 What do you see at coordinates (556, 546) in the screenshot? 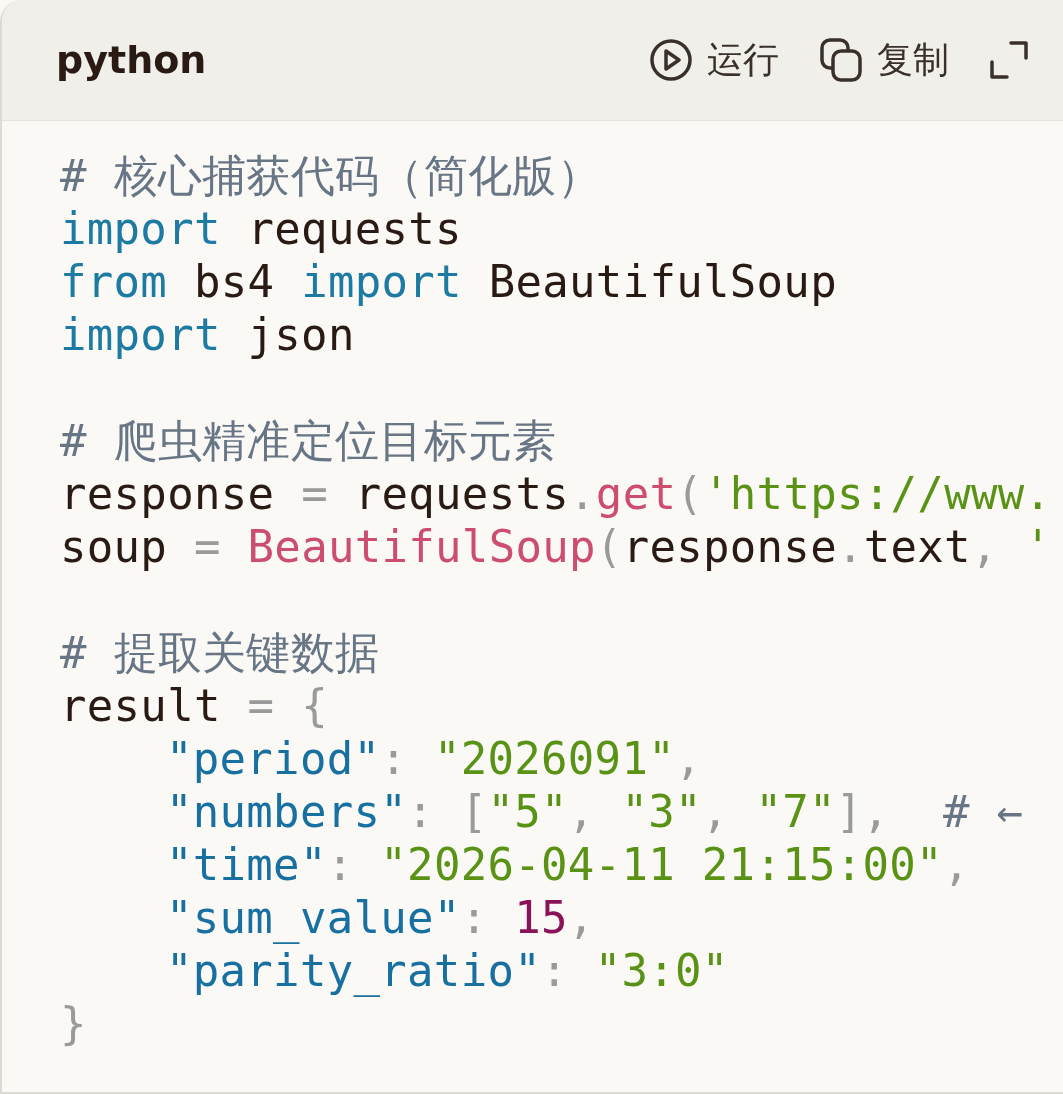
I see `code-line: soup = BeautifulSoup(response.text, '` at bounding box center [556, 546].